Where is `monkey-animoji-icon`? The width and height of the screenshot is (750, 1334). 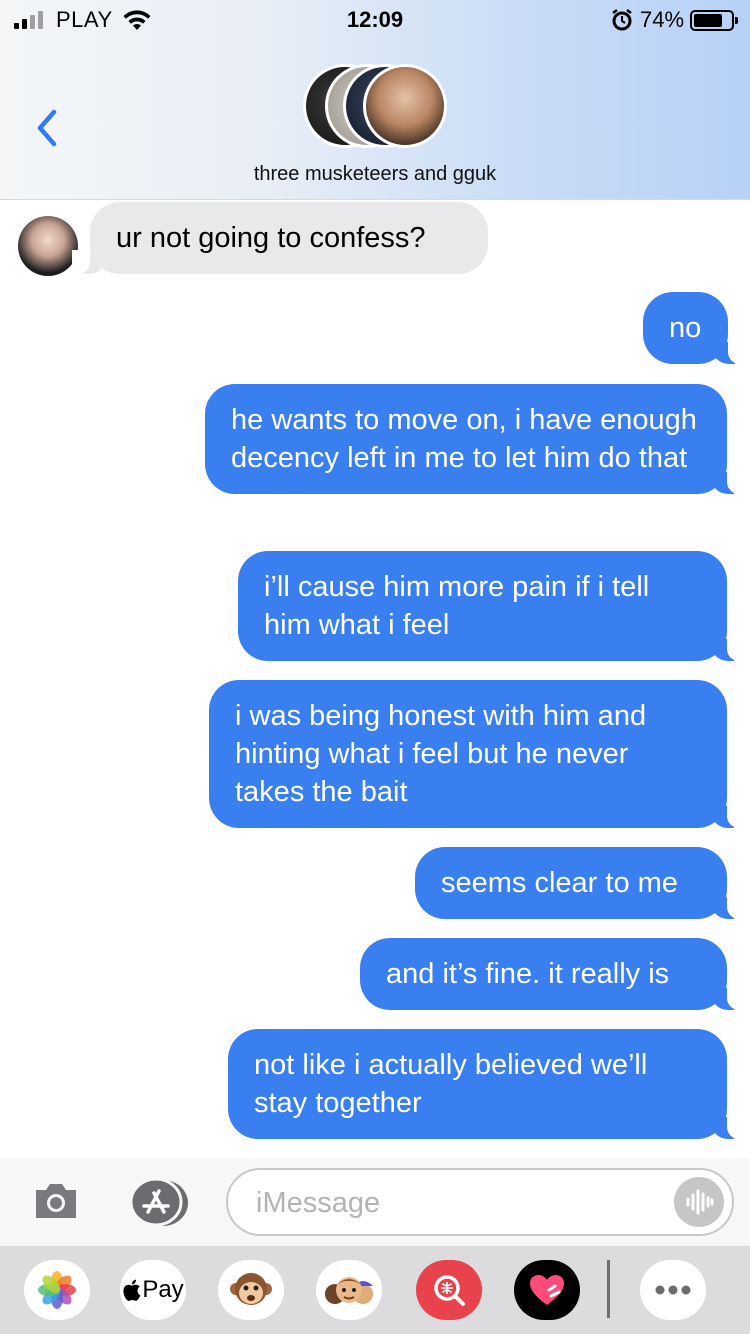
monkey-animoji-icon is located at coordinates (251, 1289).